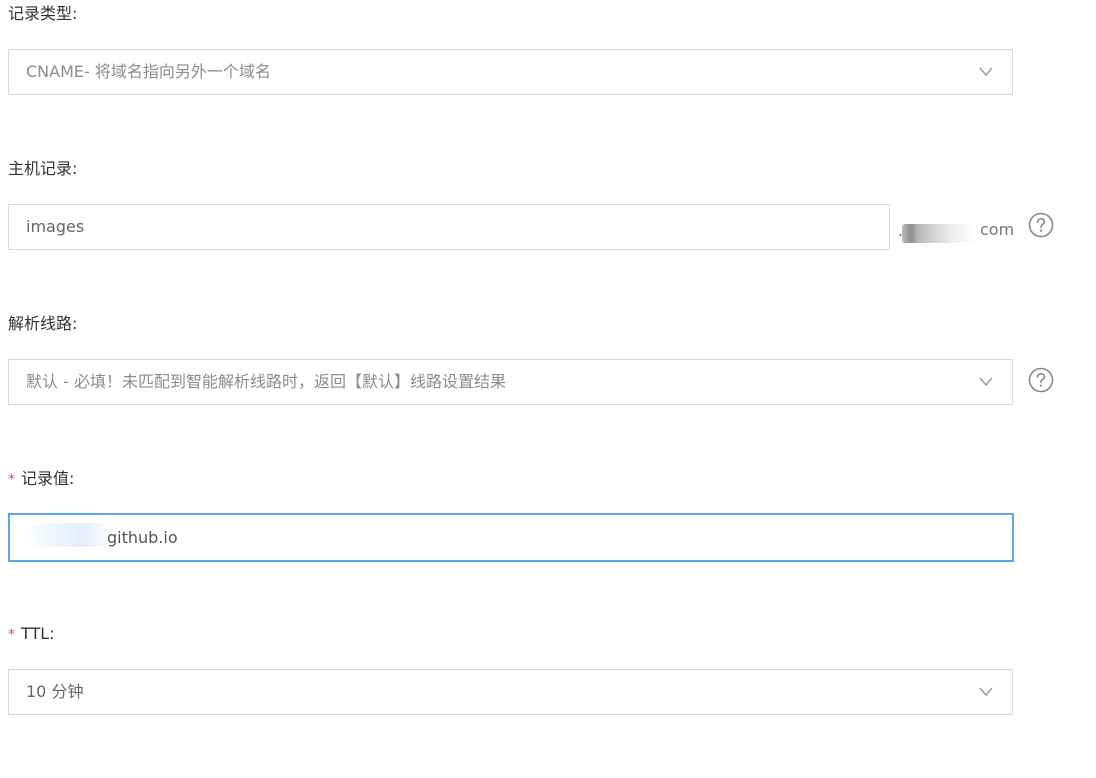  What do you see at coordinates (510, 72) in the screenshot?
I see `record-type-select: CNAME- 将域名指向另外一个域名` at bounding box center [510, 72].